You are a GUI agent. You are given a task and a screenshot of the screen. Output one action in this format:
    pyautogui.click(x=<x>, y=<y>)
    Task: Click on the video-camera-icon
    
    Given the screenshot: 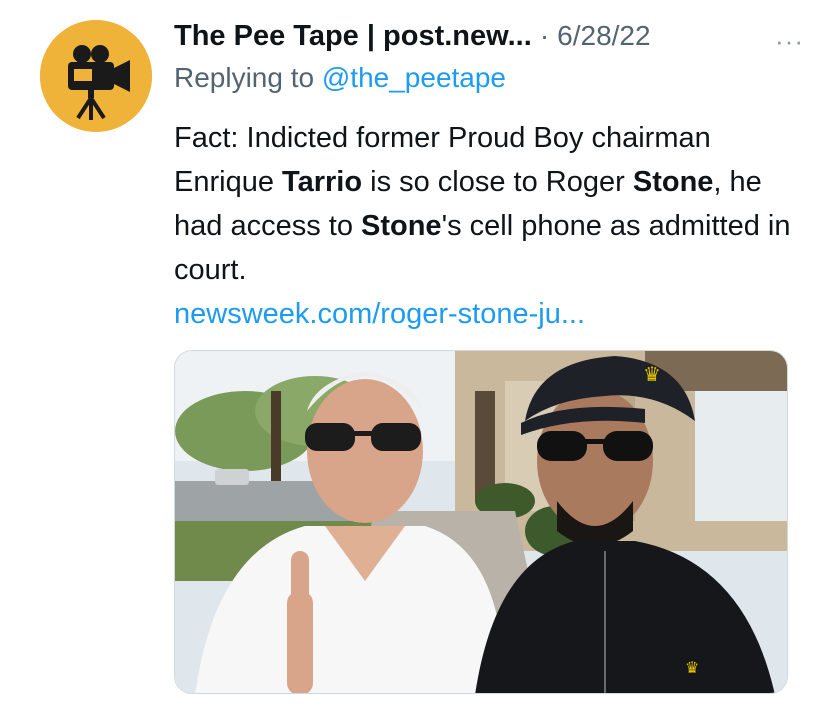 What is the action you would take?
    pyautogui.click(x=96, y=76)
    